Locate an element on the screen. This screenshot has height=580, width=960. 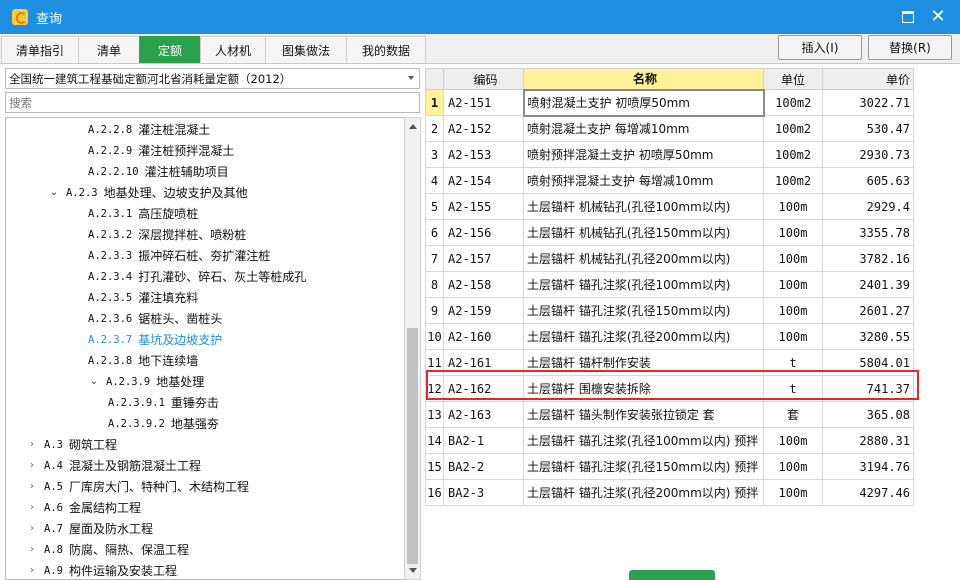
cell-price: 3194.76 is located at coordinates (868, 466).